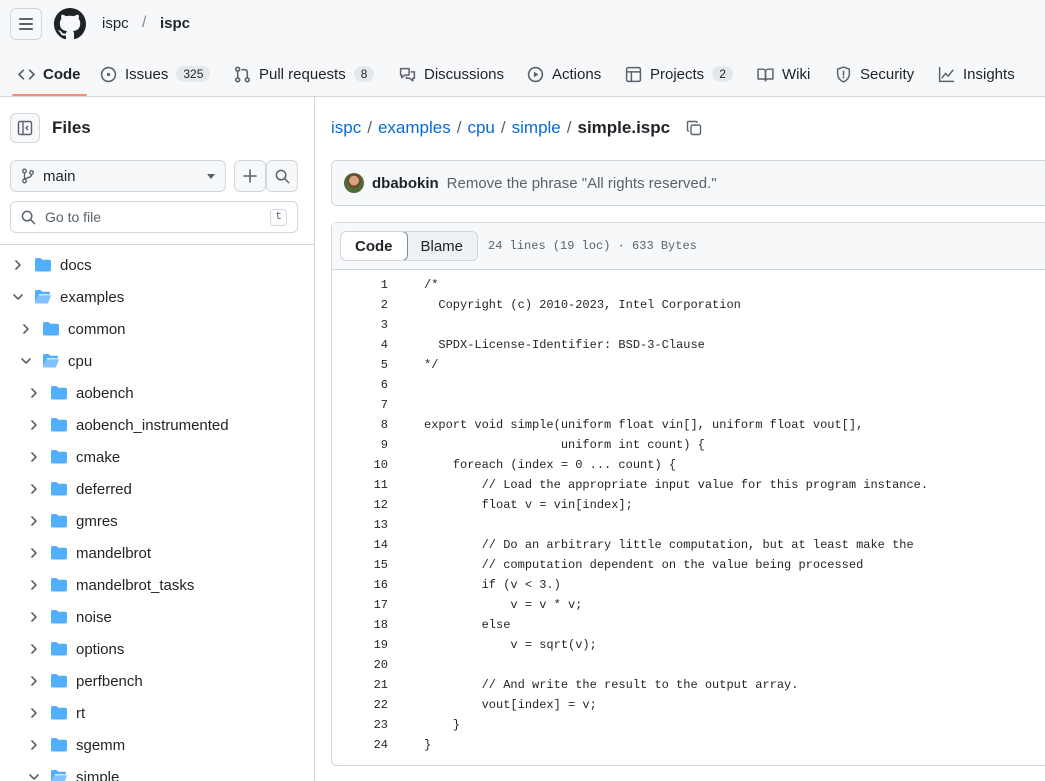 The image size is (1045, 781). Describe the element at coordinates (360, 645) in the screenshot. I see `line-number: 19` at that location.